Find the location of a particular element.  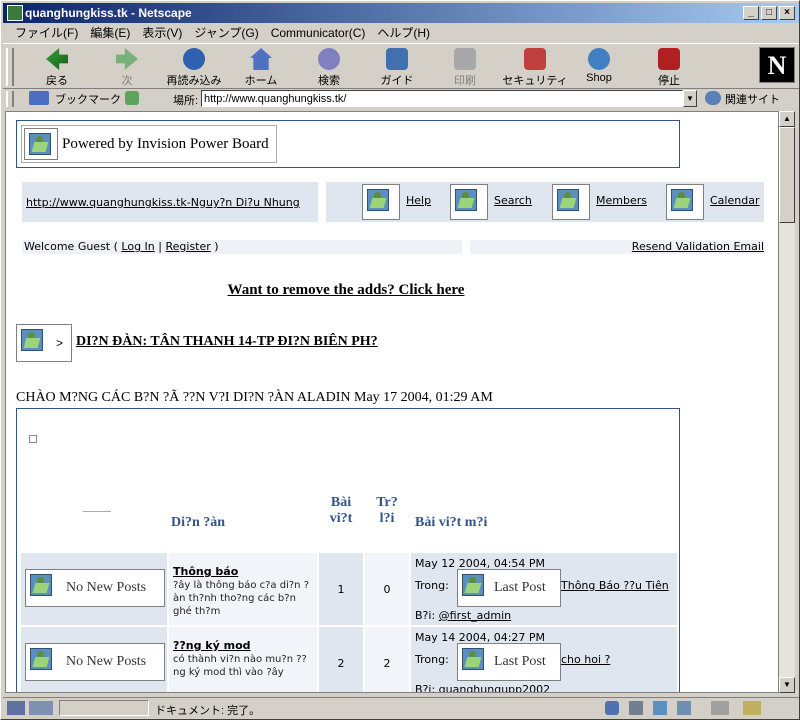

close-button: × is located at coordinates (787, 13).